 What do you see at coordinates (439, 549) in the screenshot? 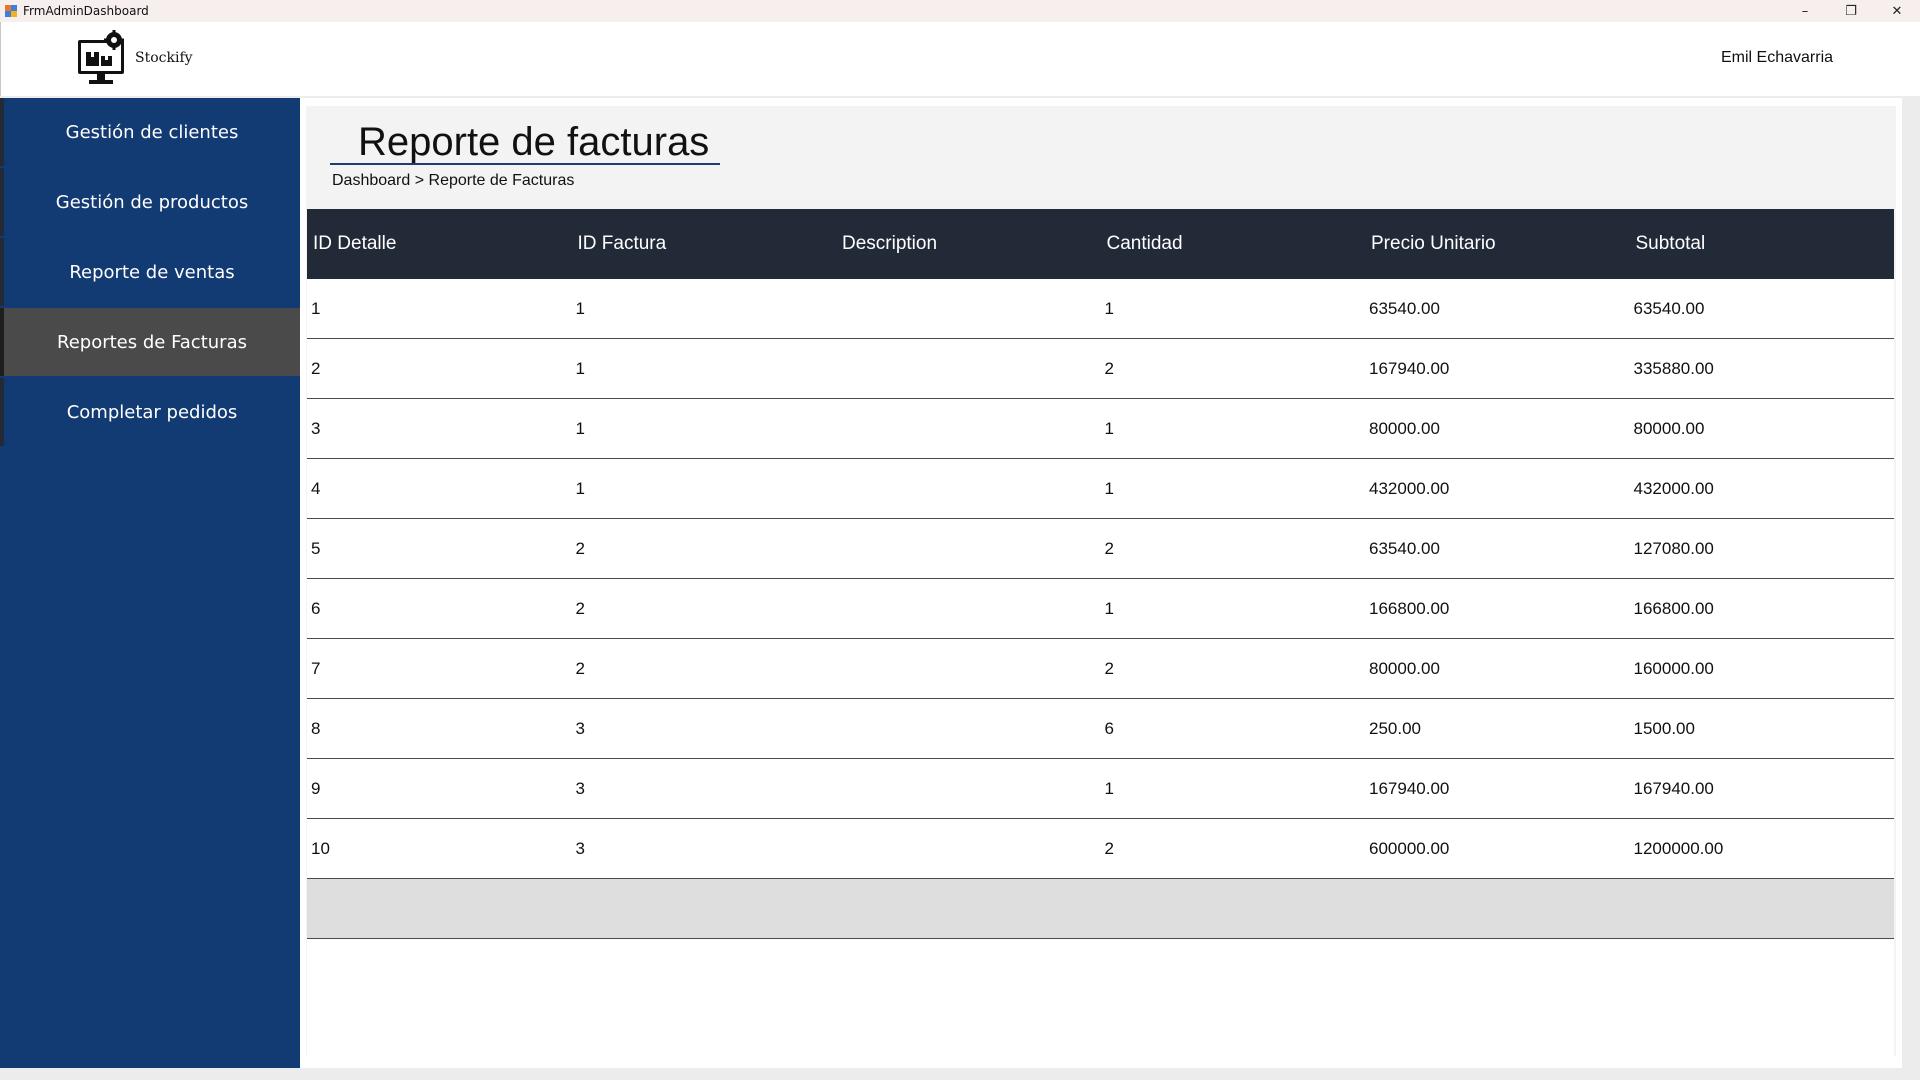
I see `cell-id-detalle: 5` at bounding box center [439, 549].